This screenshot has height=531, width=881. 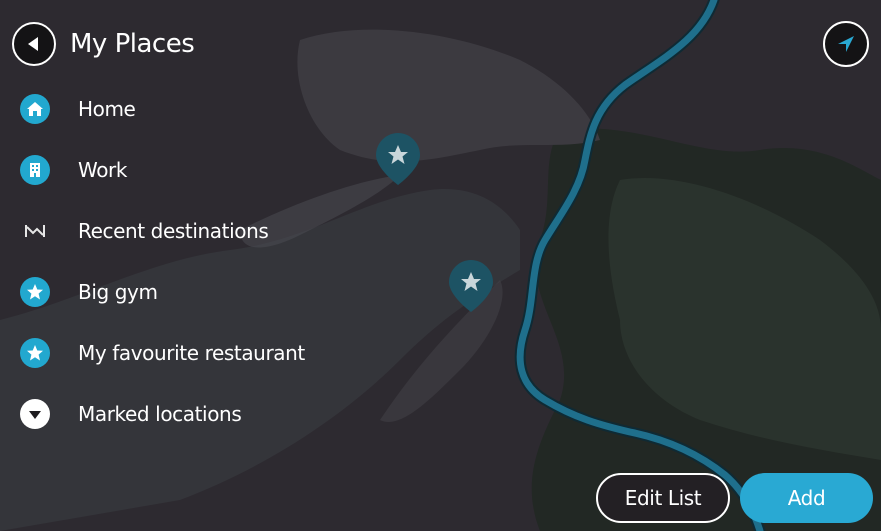 What do you see at coordinates (230, 291) in the screenshot?
I see `list-item-big-gym: Big gym` at bounding box center [230, 291].